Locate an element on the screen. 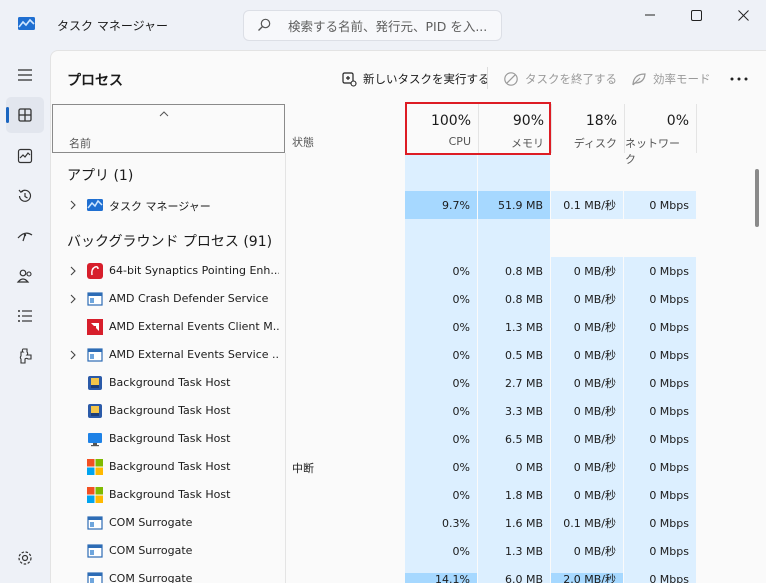 Image resolution: width=766 pixels, height=583 pixels. column-header-name: 名前 is located at coordinates (168, 128).